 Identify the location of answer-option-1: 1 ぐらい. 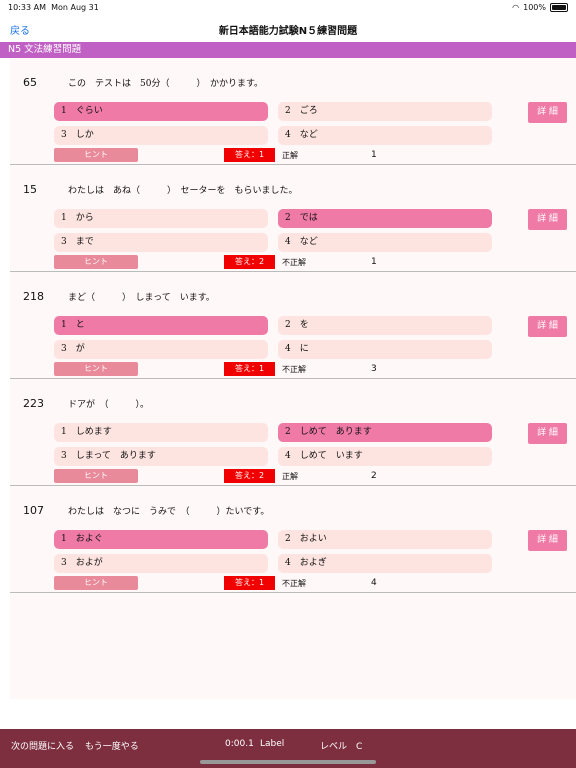
(161, 111).